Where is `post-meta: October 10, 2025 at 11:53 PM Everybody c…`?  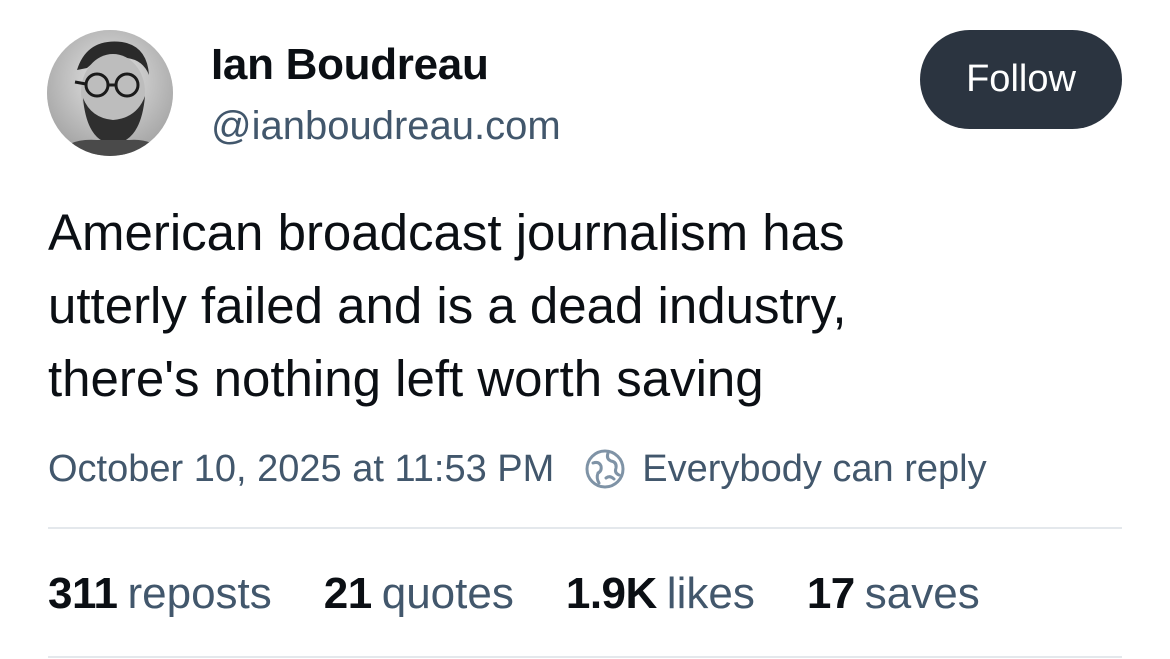
post-meta: October 10, 2025 at 11:53 PM Everybody c… is located at coordinates (517, 469).